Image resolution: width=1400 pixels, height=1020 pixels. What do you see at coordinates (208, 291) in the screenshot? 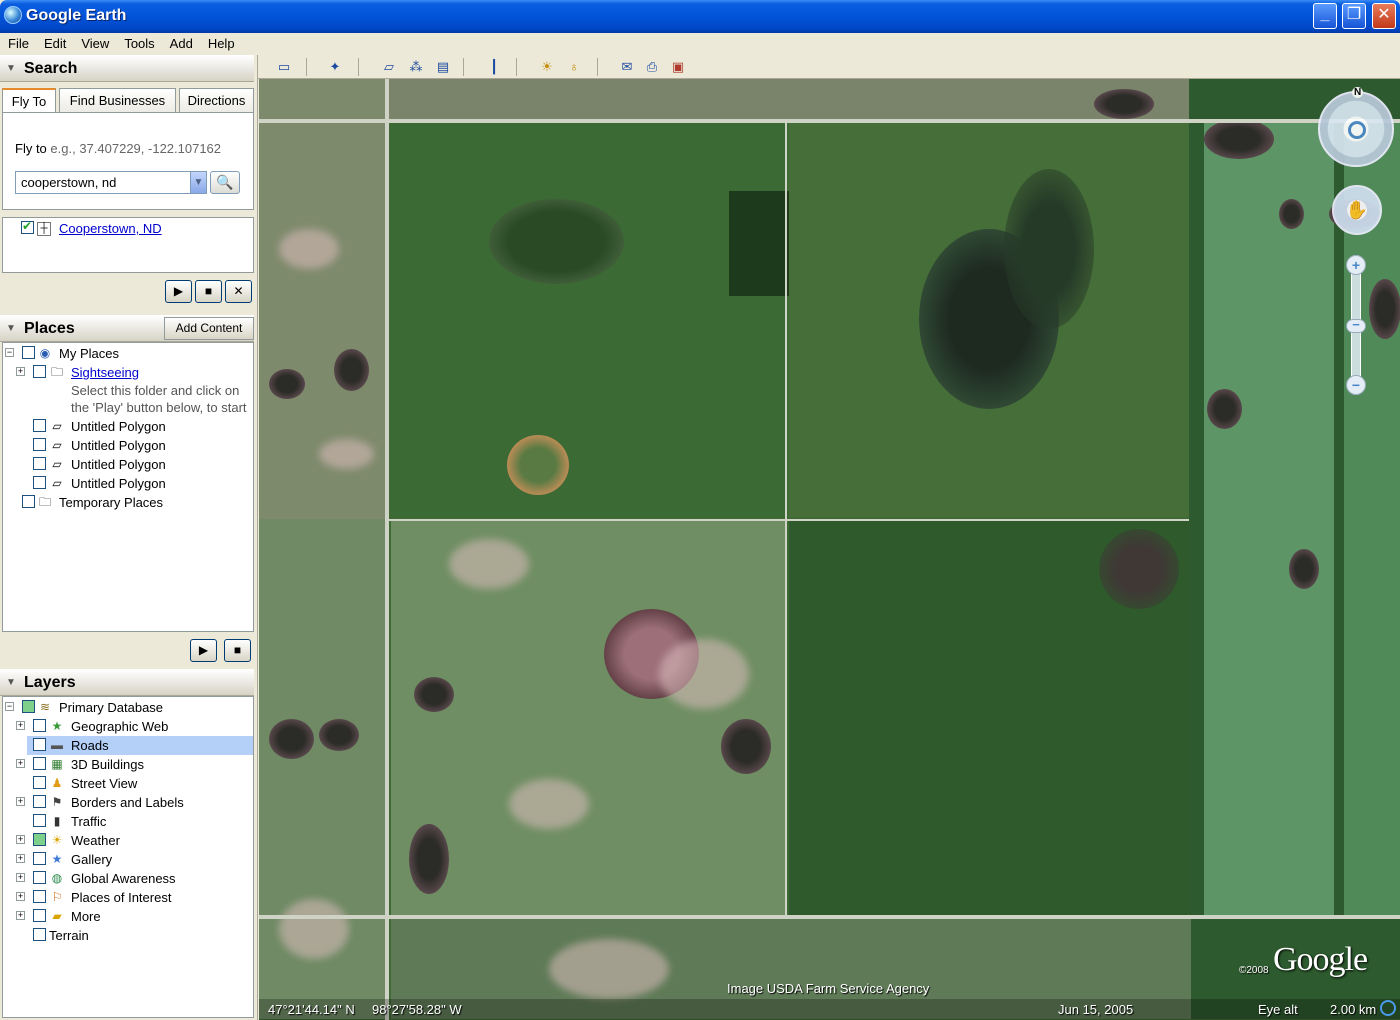
I see `stop-tour-button: ■` at bounding box center [208, 291].